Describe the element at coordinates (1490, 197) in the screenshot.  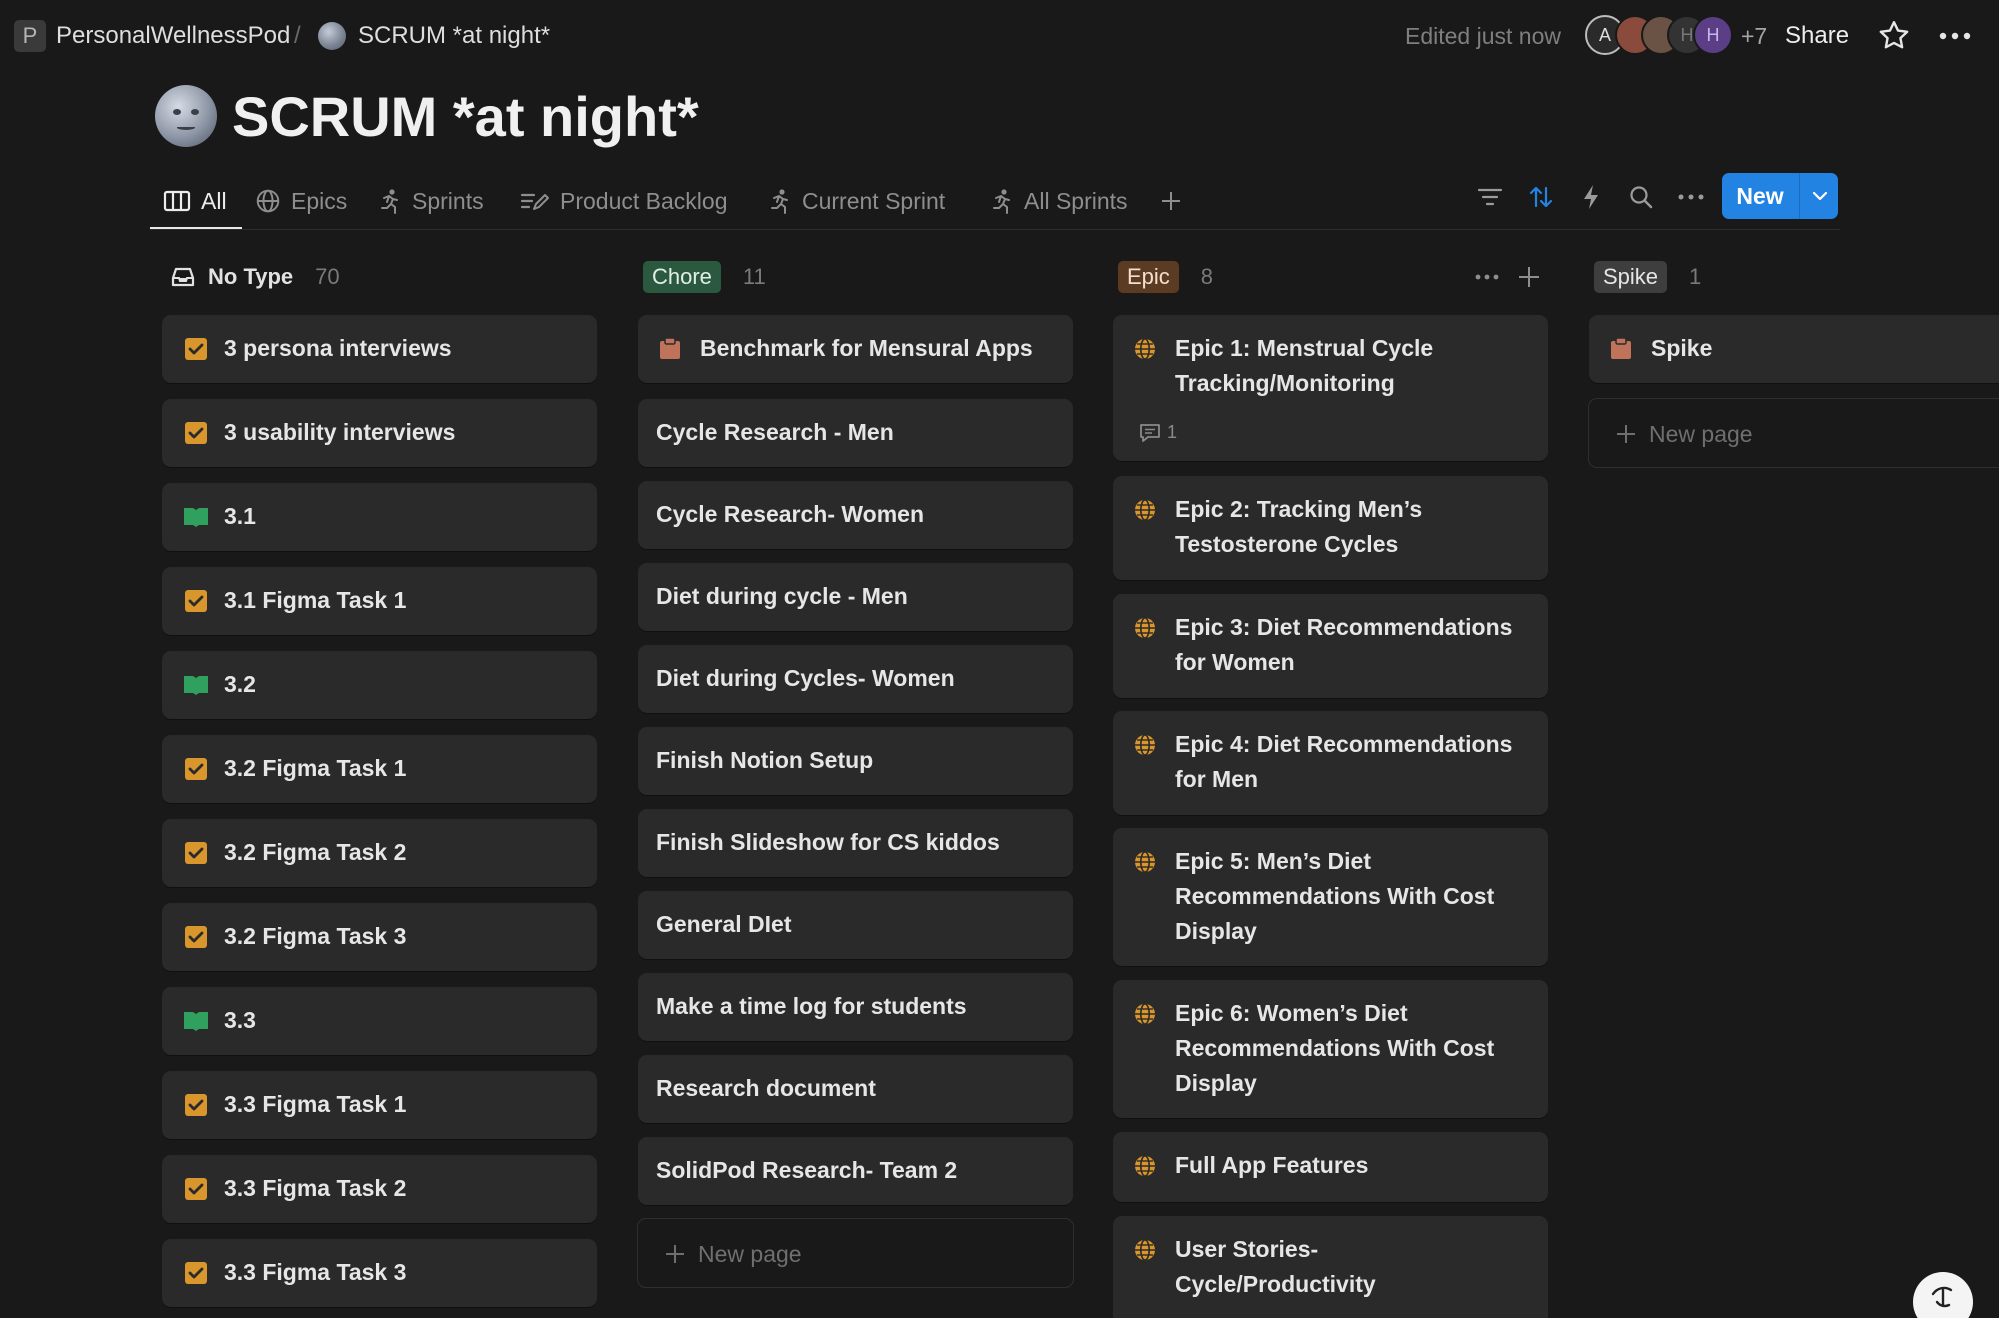
I see `filter-icon` at that location.